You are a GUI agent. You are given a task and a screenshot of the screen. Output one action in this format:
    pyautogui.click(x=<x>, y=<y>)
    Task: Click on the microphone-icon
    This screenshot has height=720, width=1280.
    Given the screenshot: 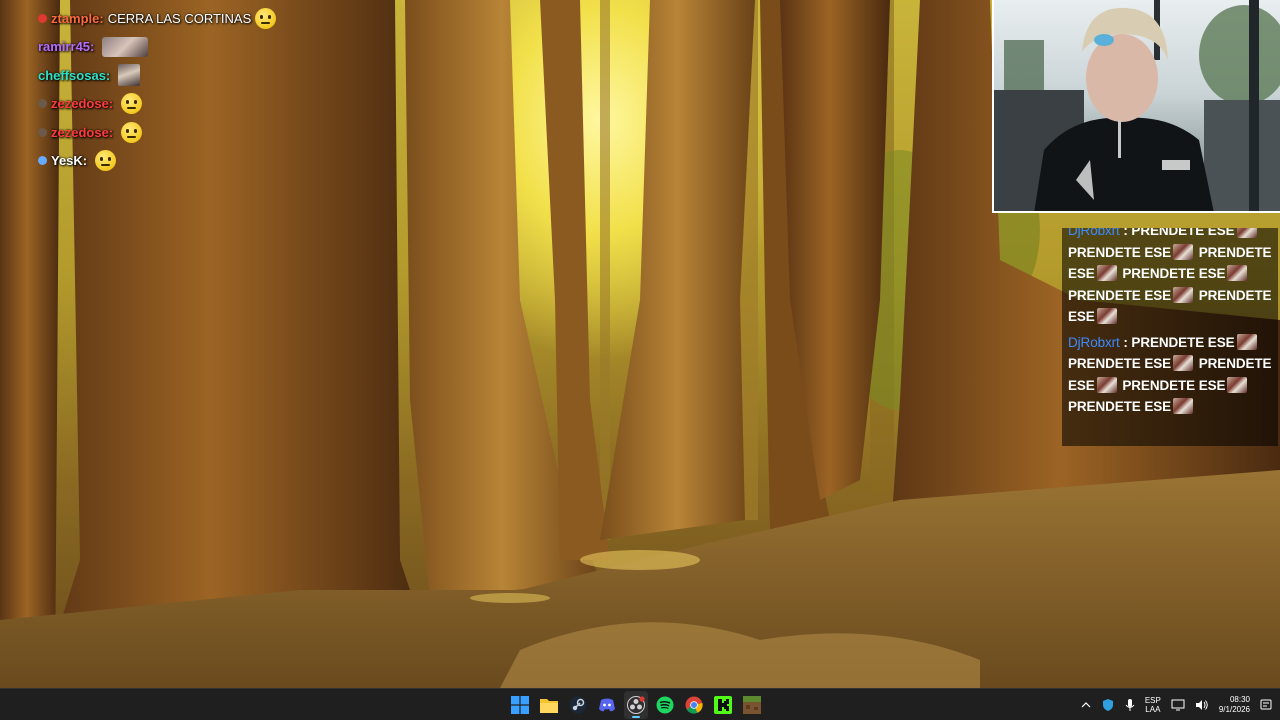 What is the action you would take?
    pyautogui.click(x=1130, y=705)
    